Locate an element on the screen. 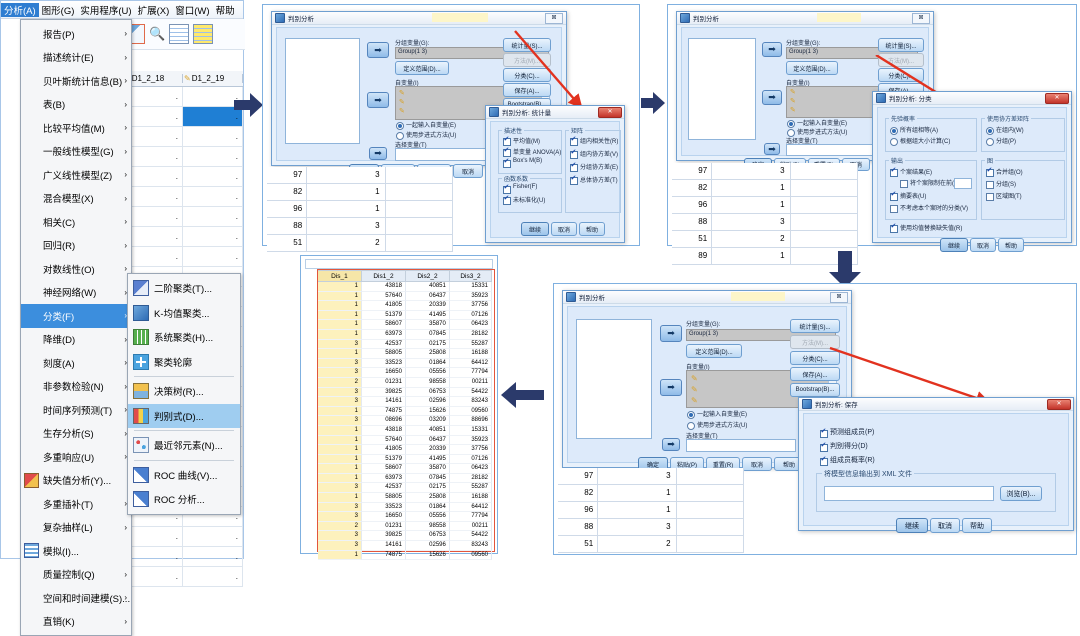 The width and height of the screenshot is (1080, 636). help-button: 帮助 is located at coordinates (1011, 245).